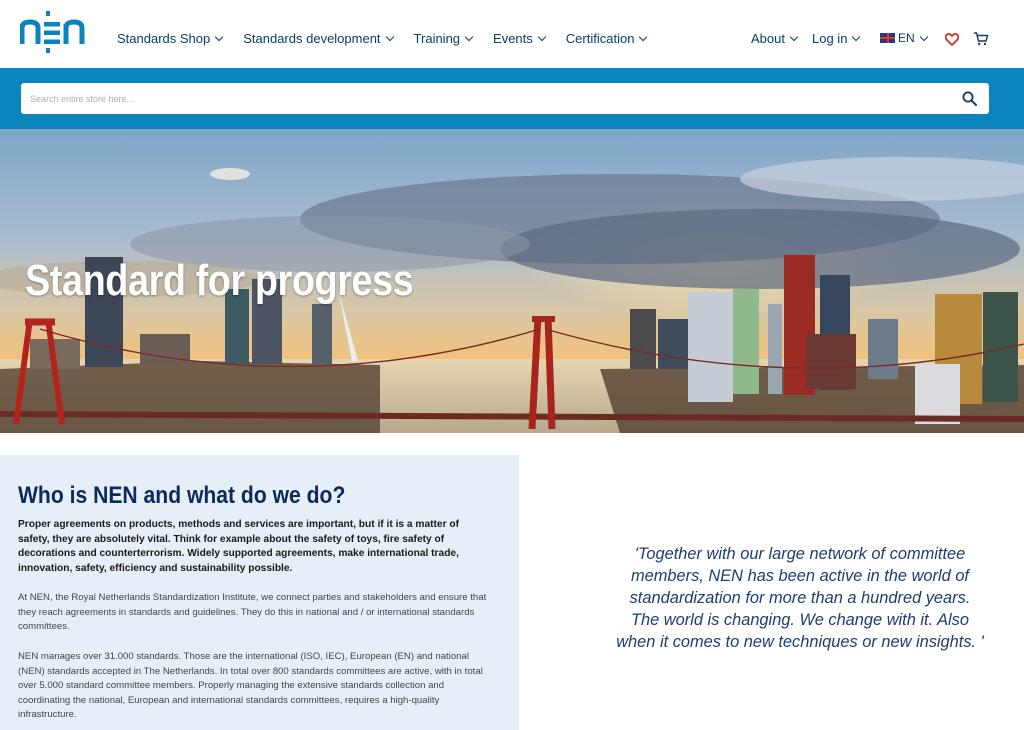 The width and height of the screenshot is (1024, 730). I want to click on nav-standards-development: Standards development, so click(318, 38).